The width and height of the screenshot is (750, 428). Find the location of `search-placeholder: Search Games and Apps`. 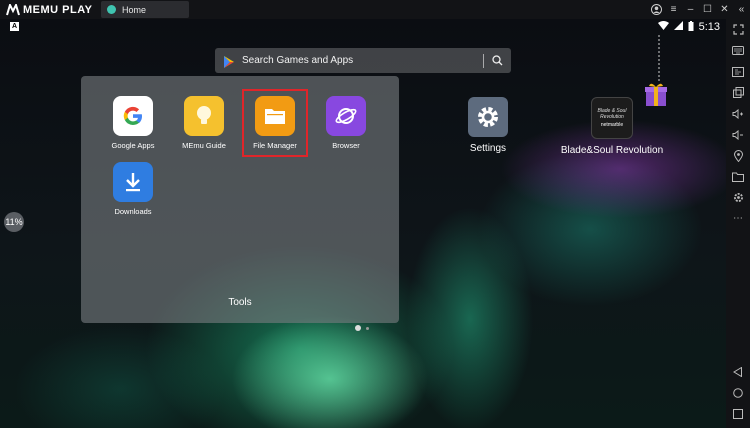

search-placeholder: Search Games and Apps is located at coordinates (298, 60).